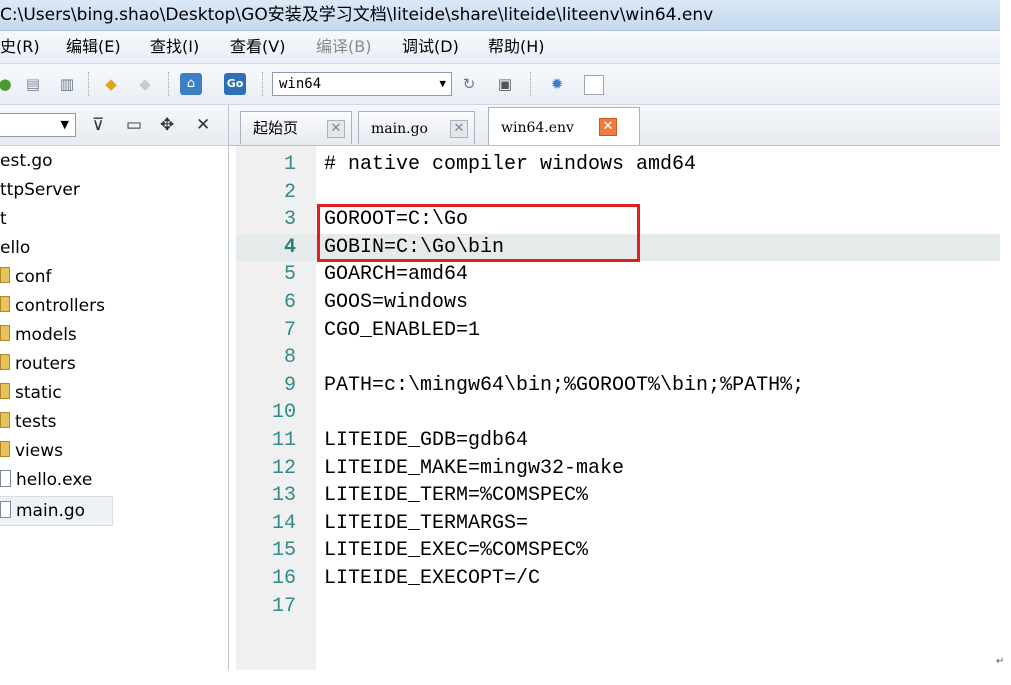 This screenshot has width=1011, height=685. Describe the element at coordinates (167, 125) in the screenshot. I see `move-icon: ✥` at that location.